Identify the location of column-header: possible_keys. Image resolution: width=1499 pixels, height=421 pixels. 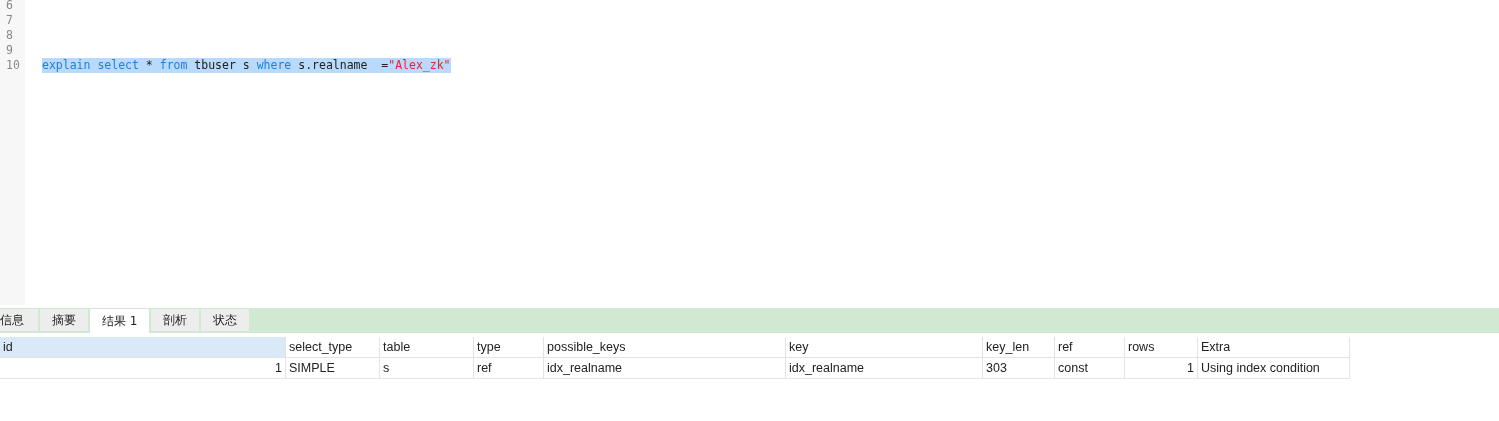
(665, 347).